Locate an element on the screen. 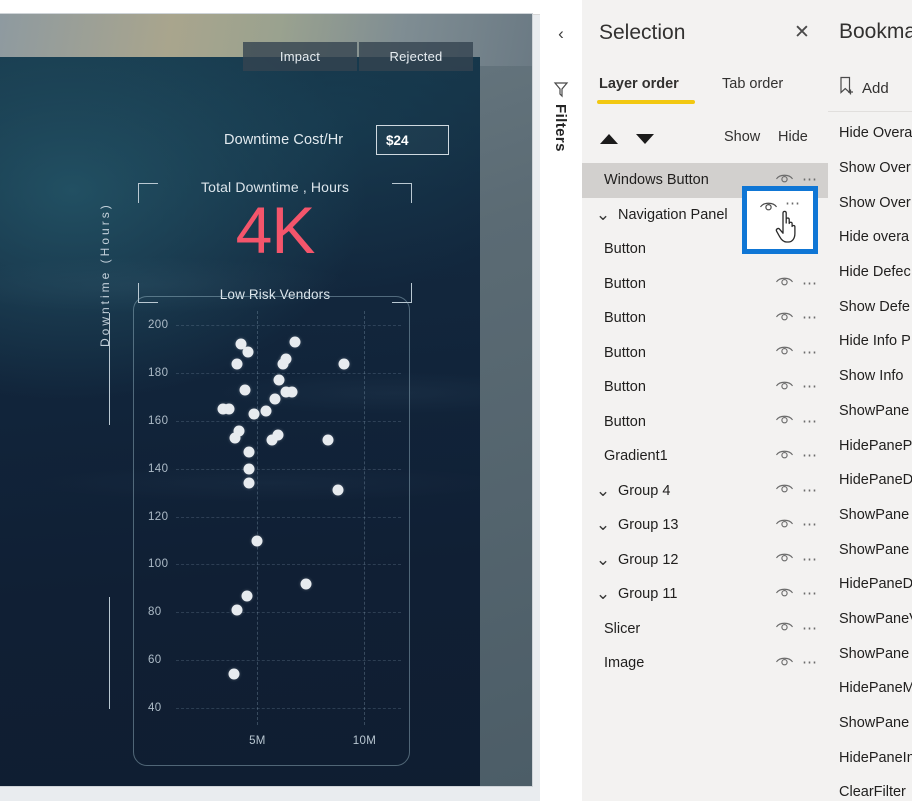 This screenshot has width=912, height=801. filters-pane-label: Filters is located at coordinates (560, 128).